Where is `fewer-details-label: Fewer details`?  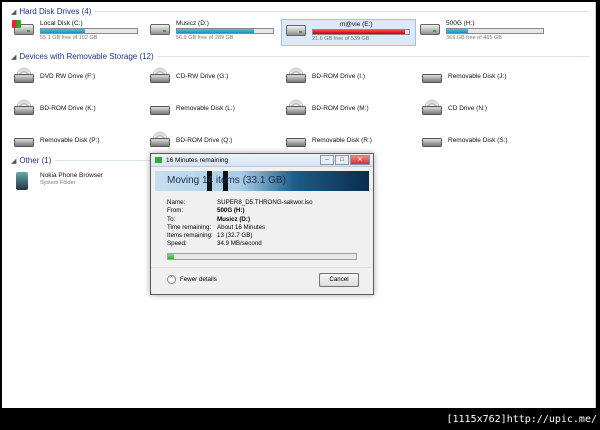 fewer-details-label: Fewer details is located at coordinates (198, 279).